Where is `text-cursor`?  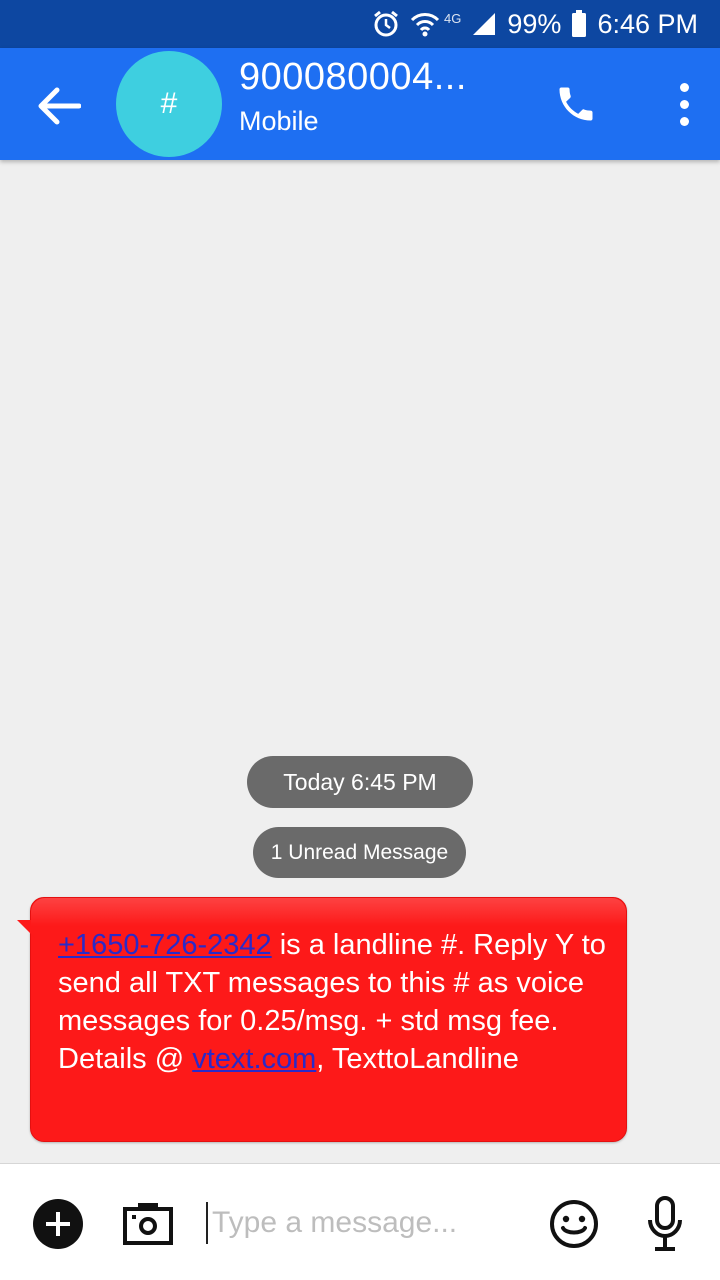 text-cursor is located at coordinates (207, 1223).